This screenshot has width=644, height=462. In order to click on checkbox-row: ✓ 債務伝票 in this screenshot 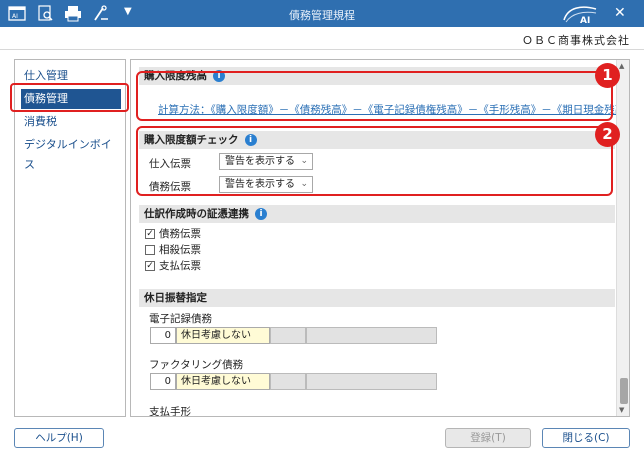, I will do `click(173, 234)`.